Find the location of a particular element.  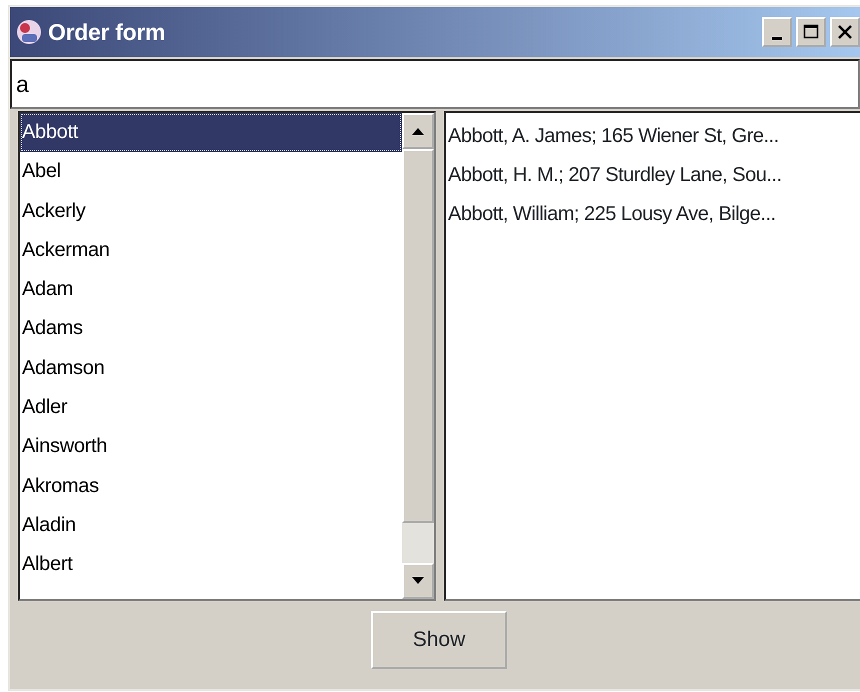

name-item: Adamson is located at coordinates (211, 368).